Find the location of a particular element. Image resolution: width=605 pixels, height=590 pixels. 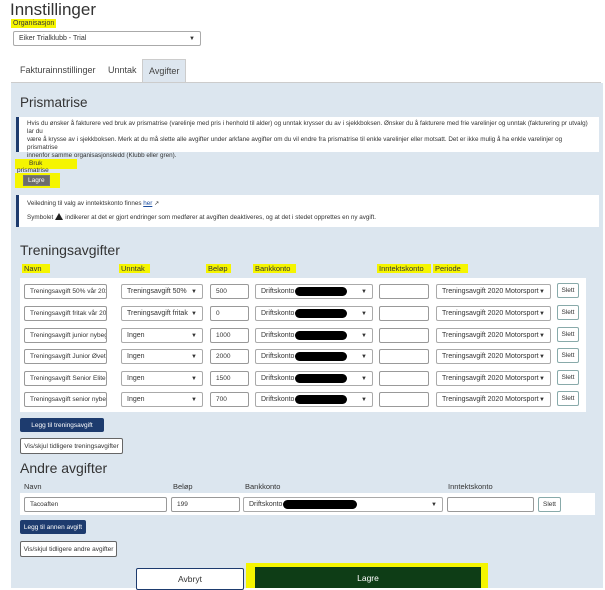

trening-navn-input: Treningsavgift junior nybeg is located at coordinates (65, 335).